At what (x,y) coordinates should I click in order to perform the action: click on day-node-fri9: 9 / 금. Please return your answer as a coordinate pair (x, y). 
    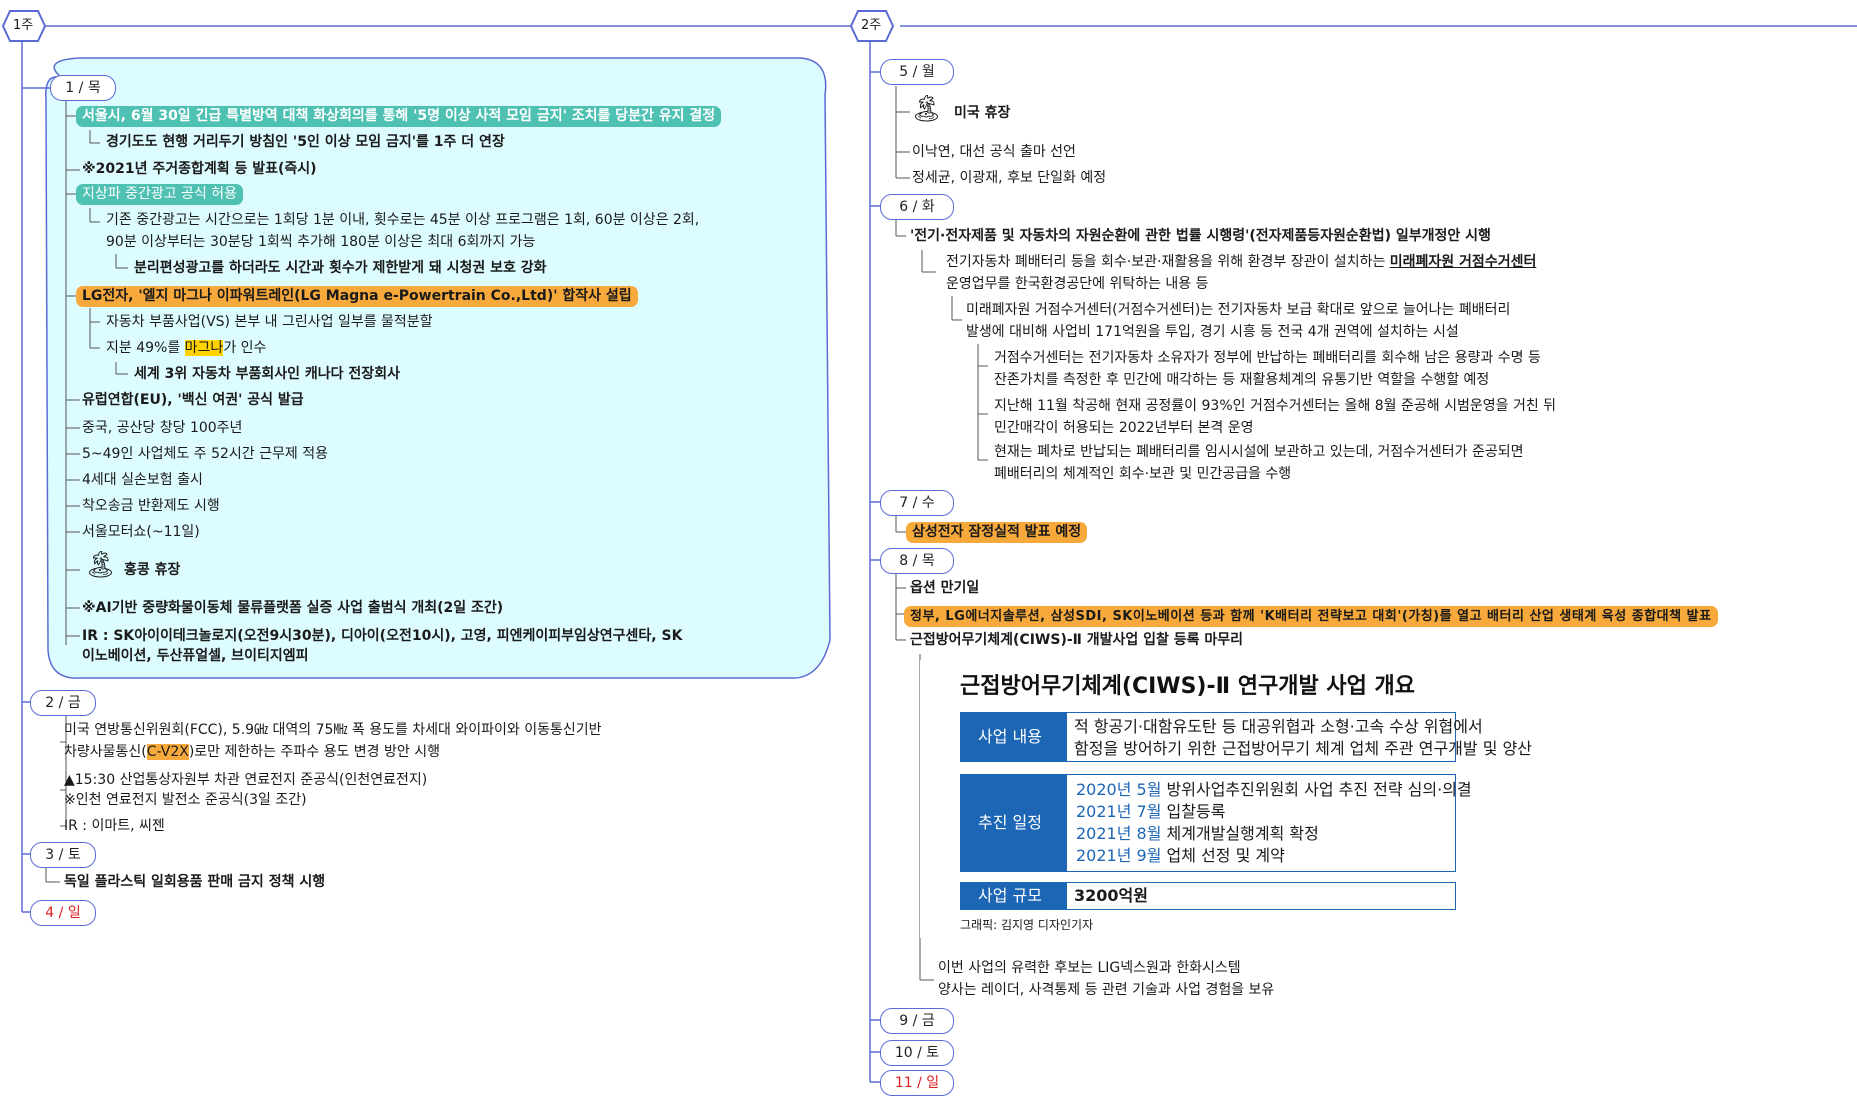
    Looking at the image, I should click on (917, 1021).